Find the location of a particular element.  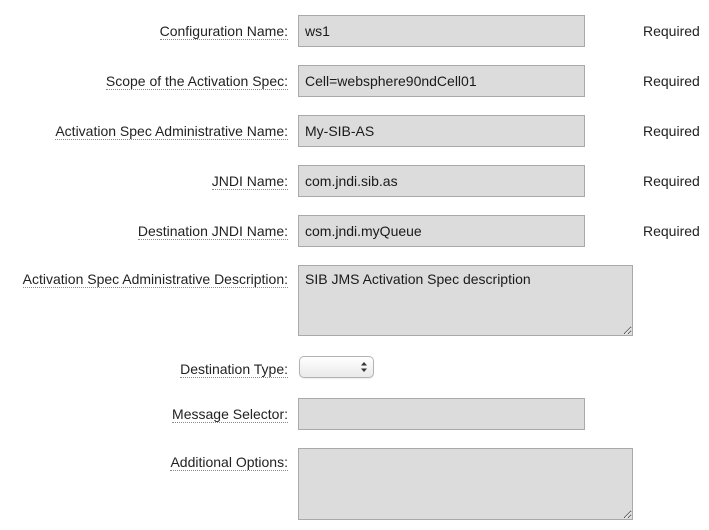

jndi-name-input is located at coordinates (441, 181).